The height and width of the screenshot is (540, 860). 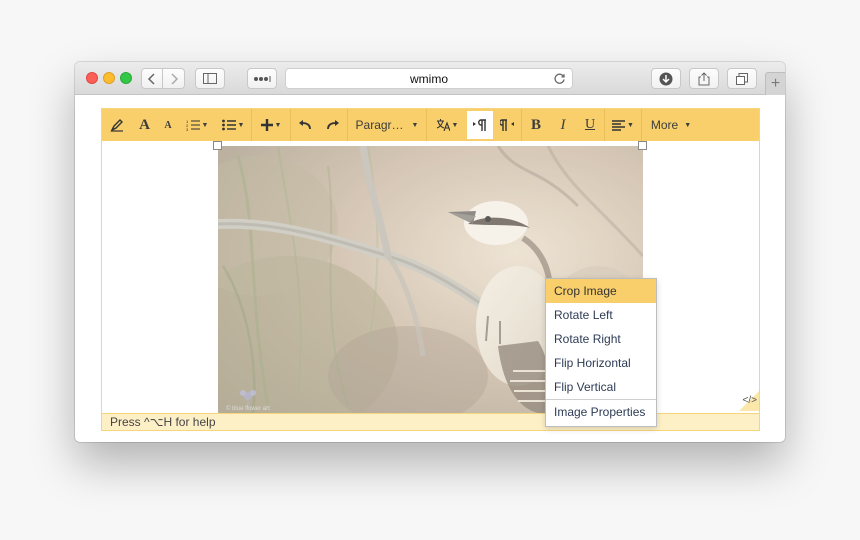 I want to click on back-button, so click(x=152, y=78).